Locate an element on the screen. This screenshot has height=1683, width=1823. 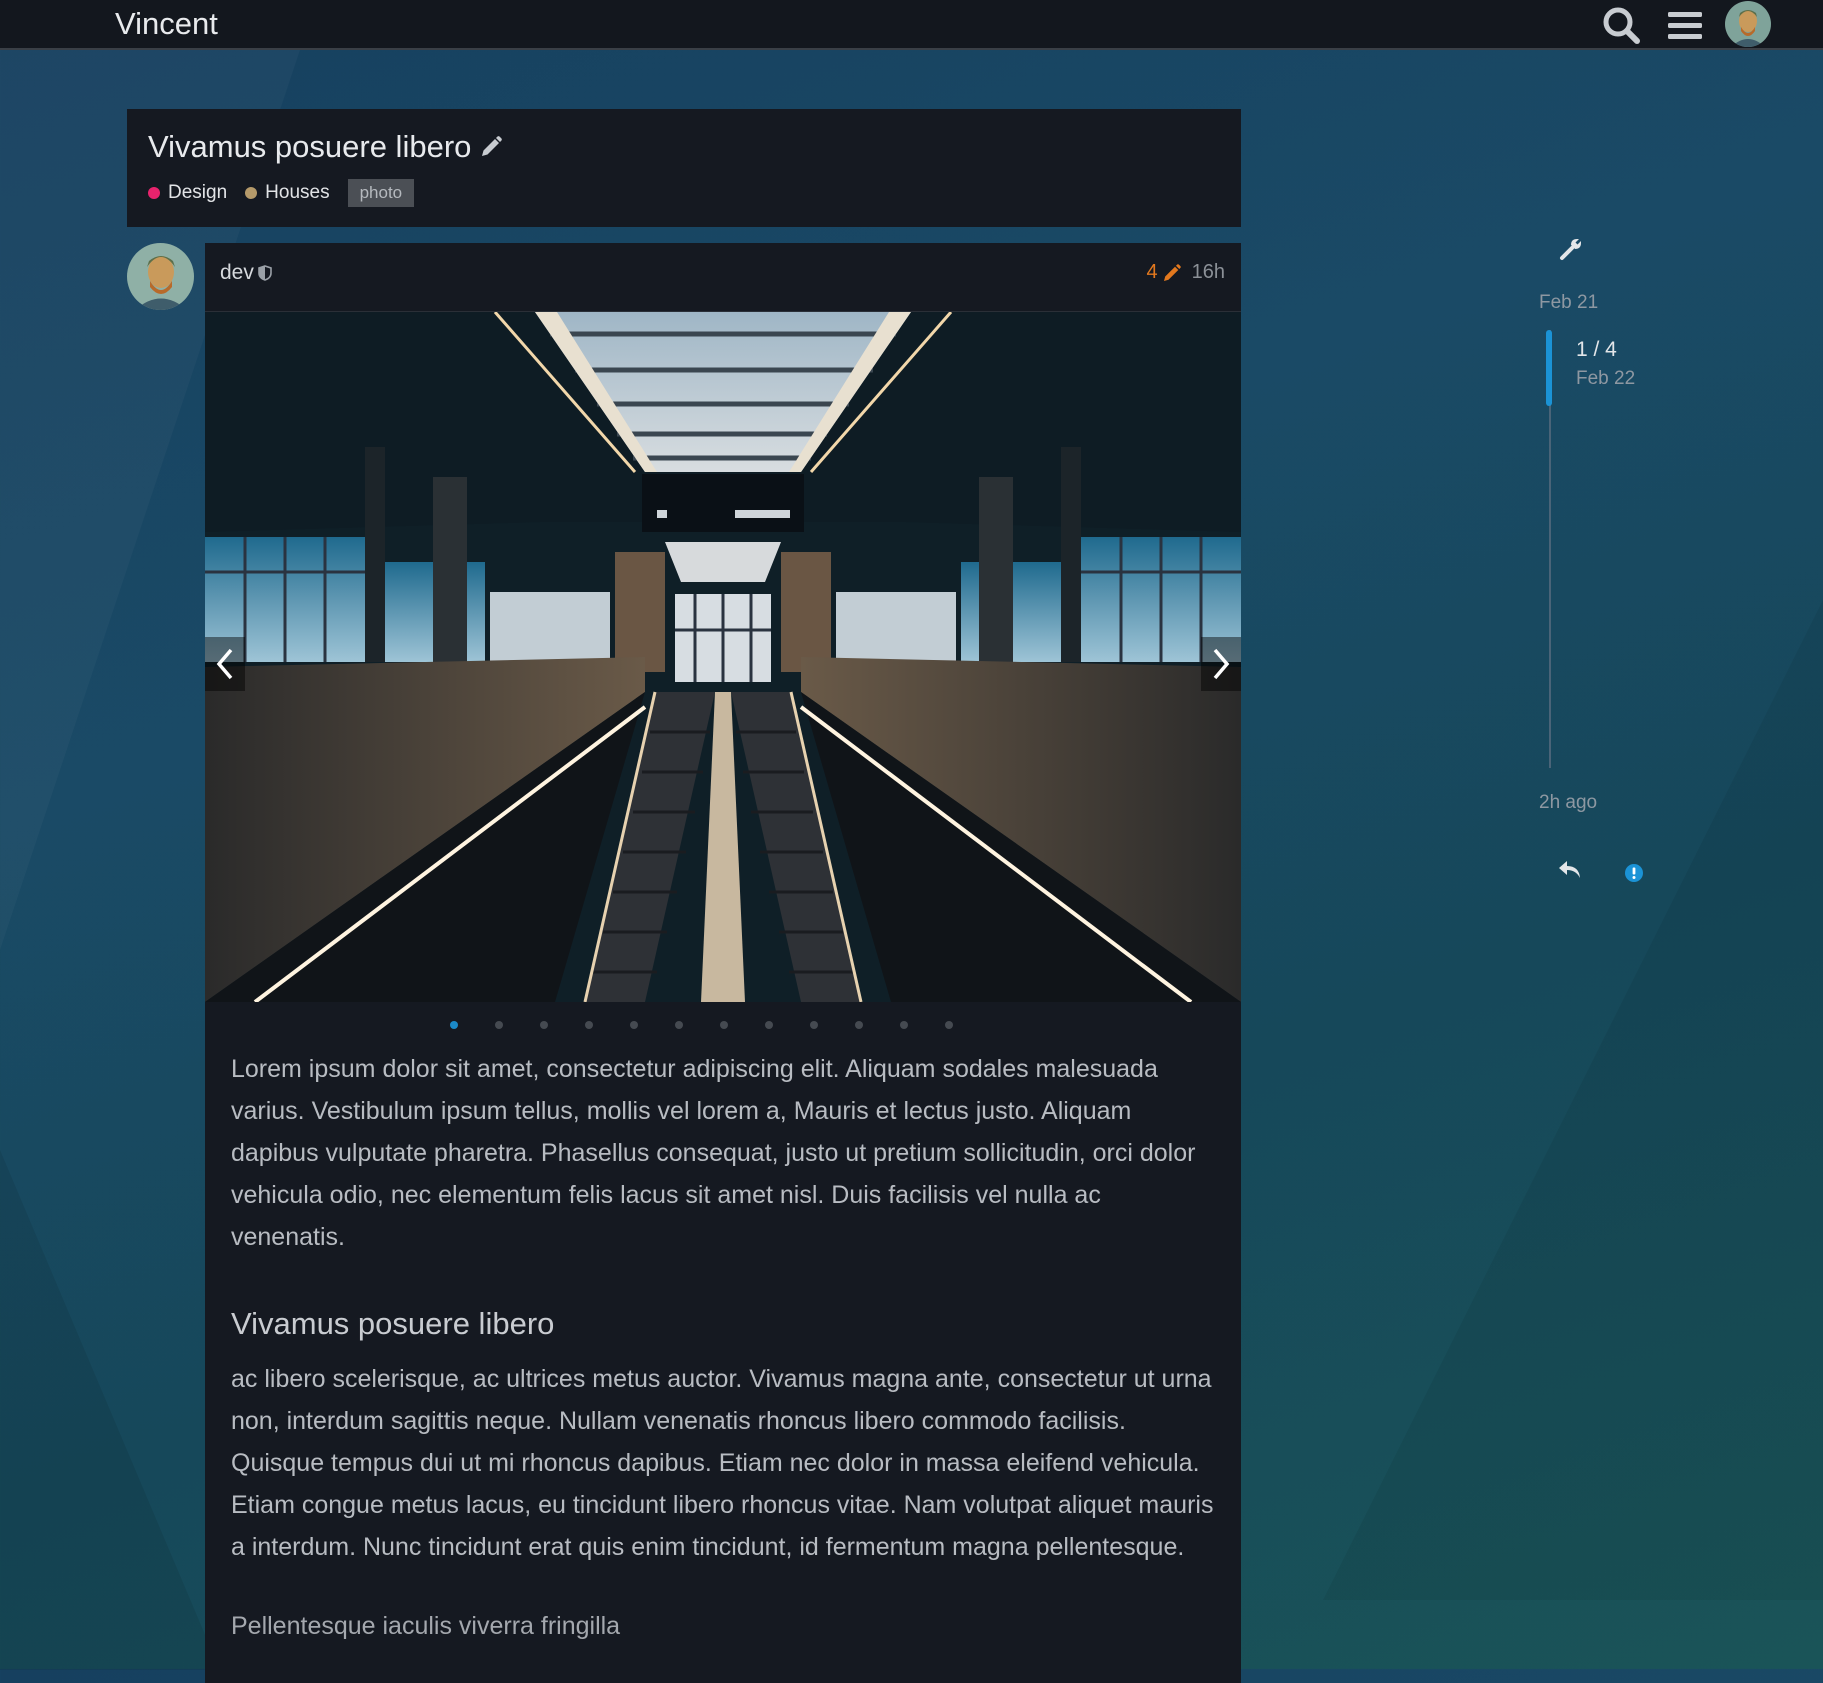
topic-title: Vivamus posuere libero is located at coordinates (684, 147).